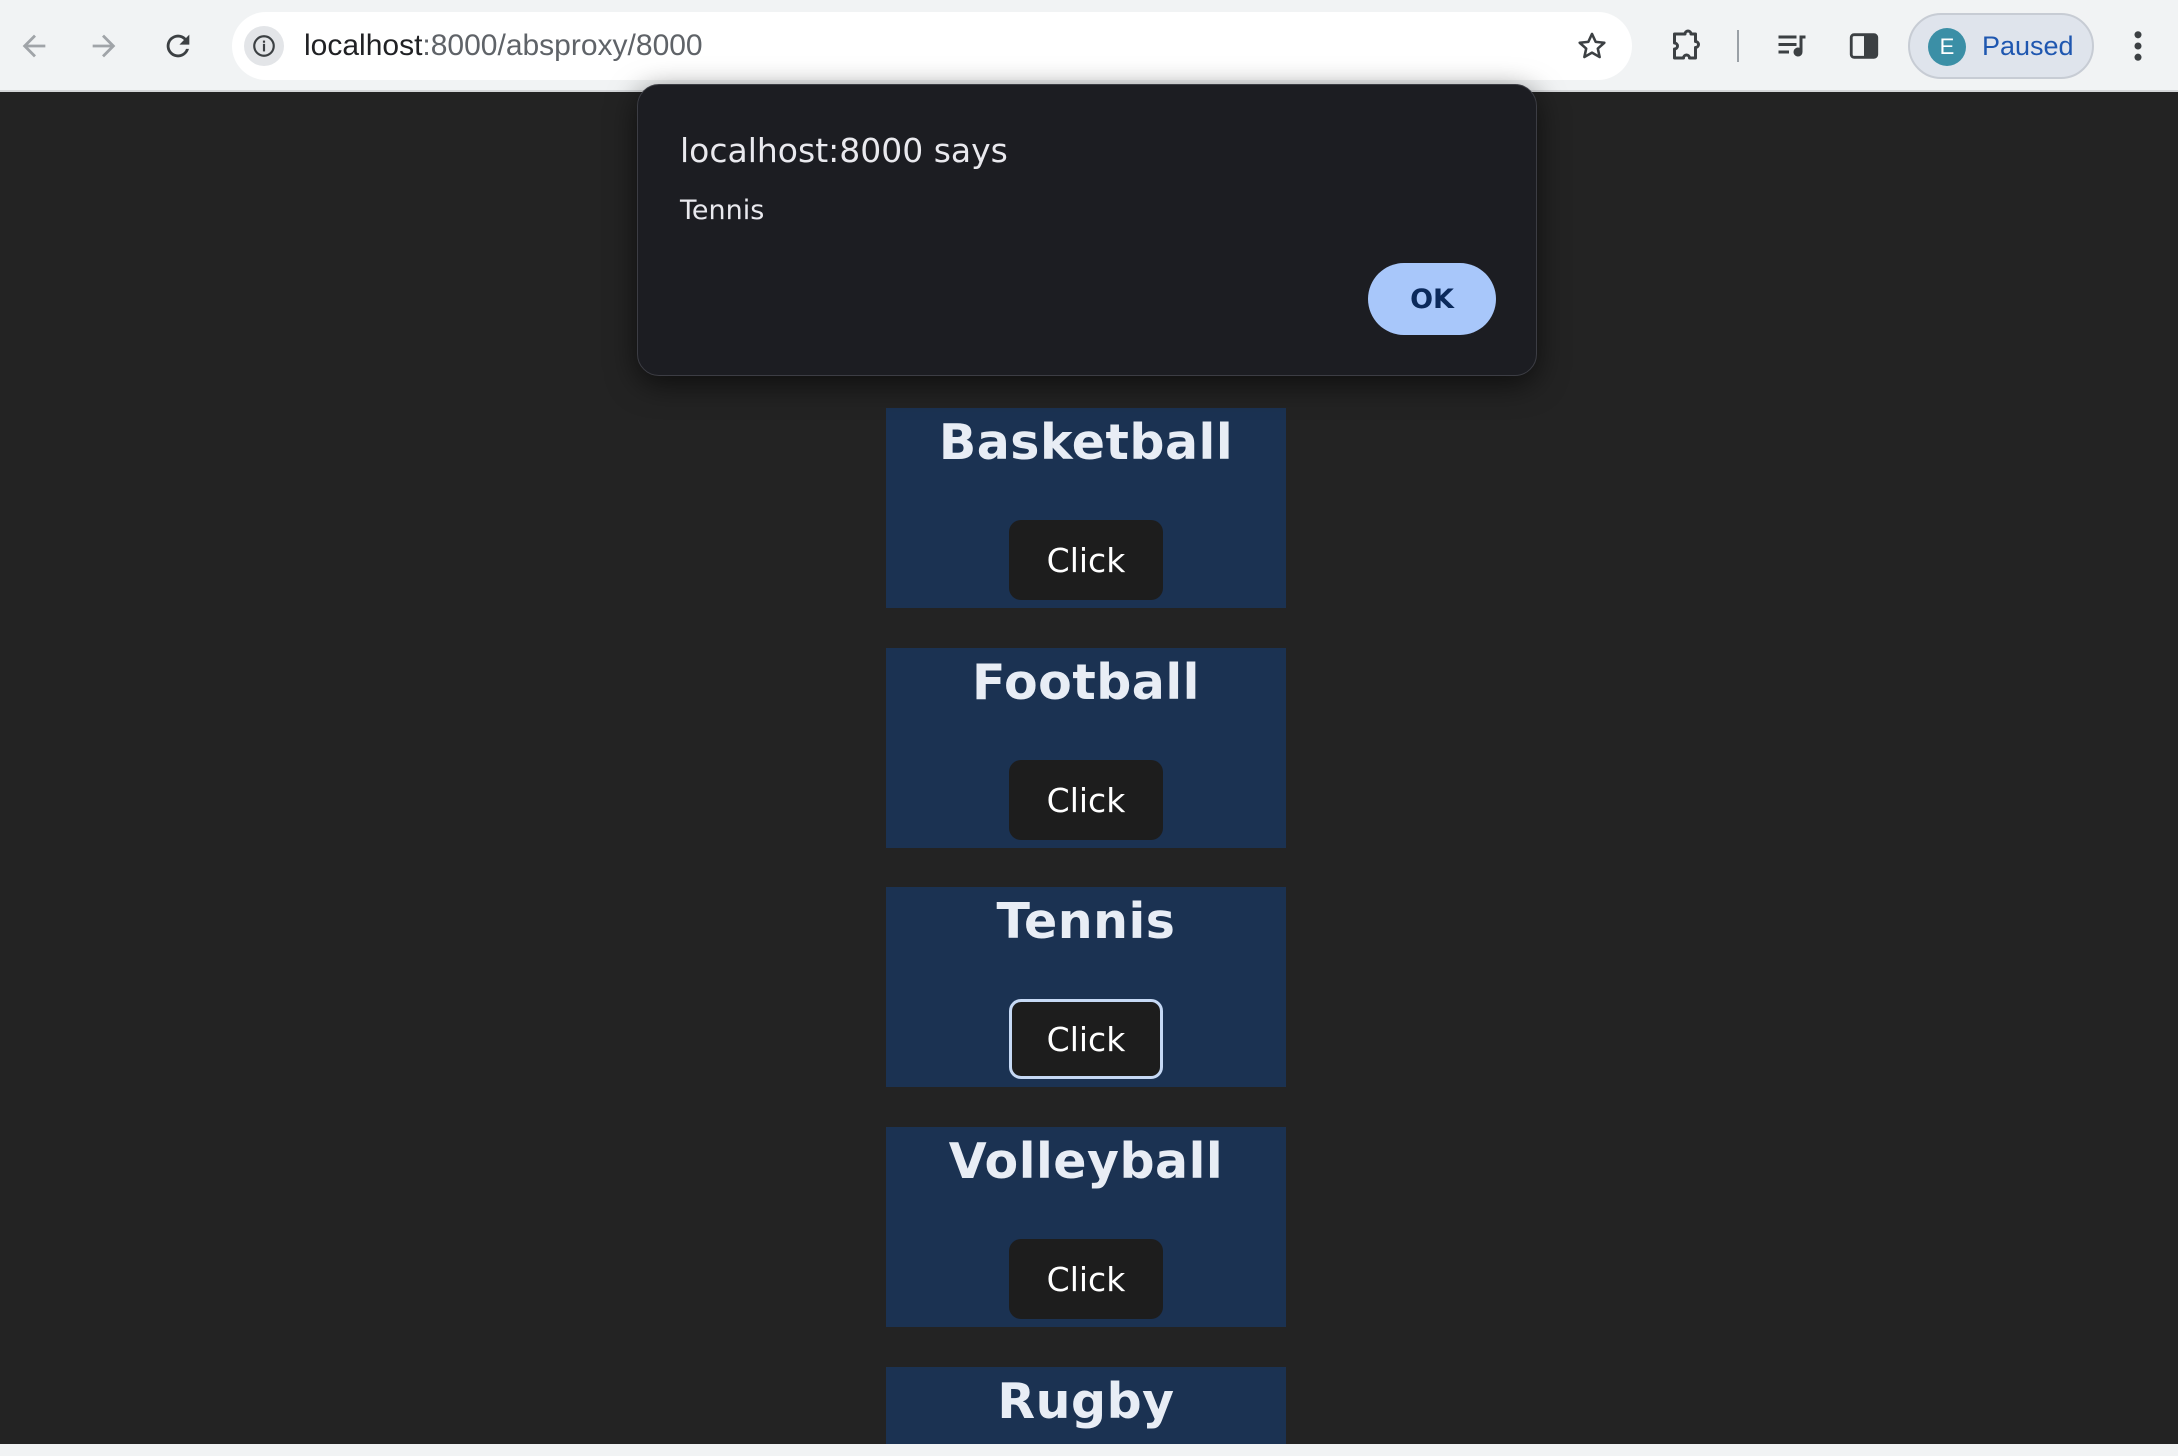 The image size is (2178, 1456). I want to click on alert-dialog: localhost:8000 says Tennis OK, so click(1087, 230).